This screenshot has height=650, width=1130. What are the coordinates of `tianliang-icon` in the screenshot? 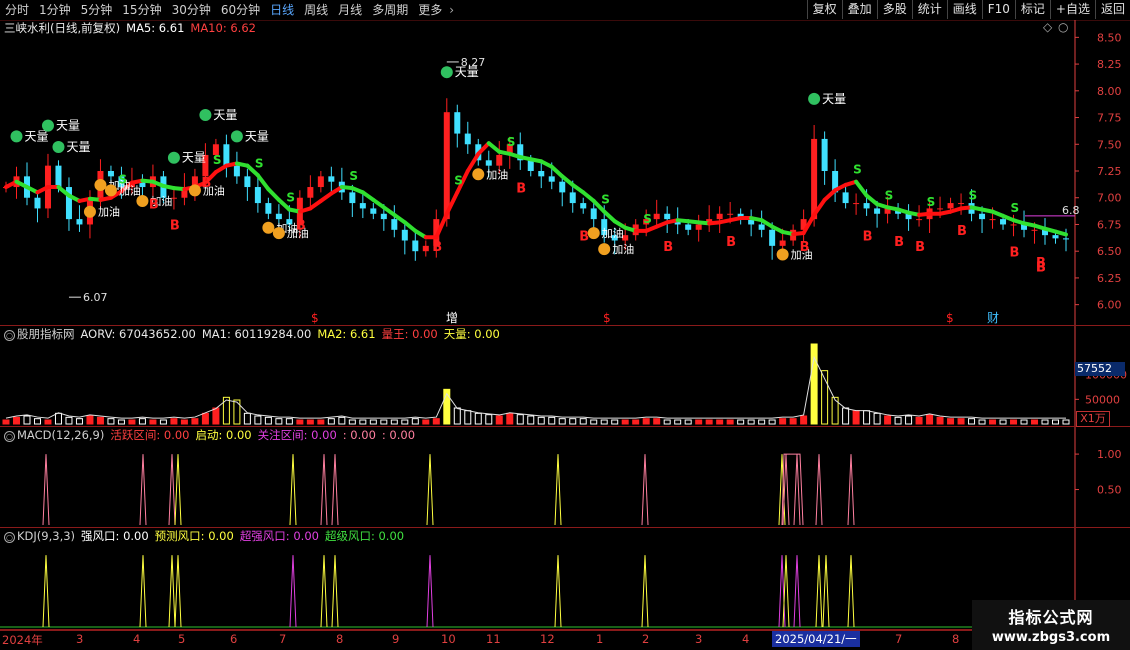 It's located at (814, 98).